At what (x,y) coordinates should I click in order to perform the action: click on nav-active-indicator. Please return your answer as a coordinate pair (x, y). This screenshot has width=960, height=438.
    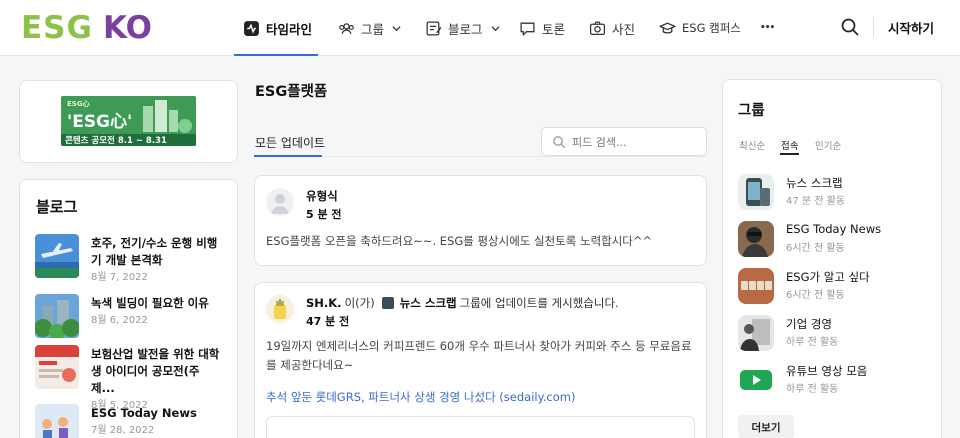
    Looking at the image, I should click on (276, 55).